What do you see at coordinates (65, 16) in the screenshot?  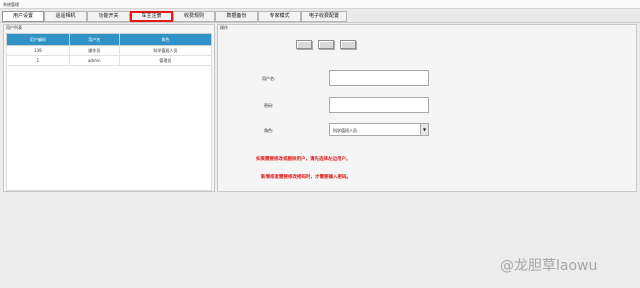 I see `tab-camera: 遥遥相机` at bounding box center [65, 16].